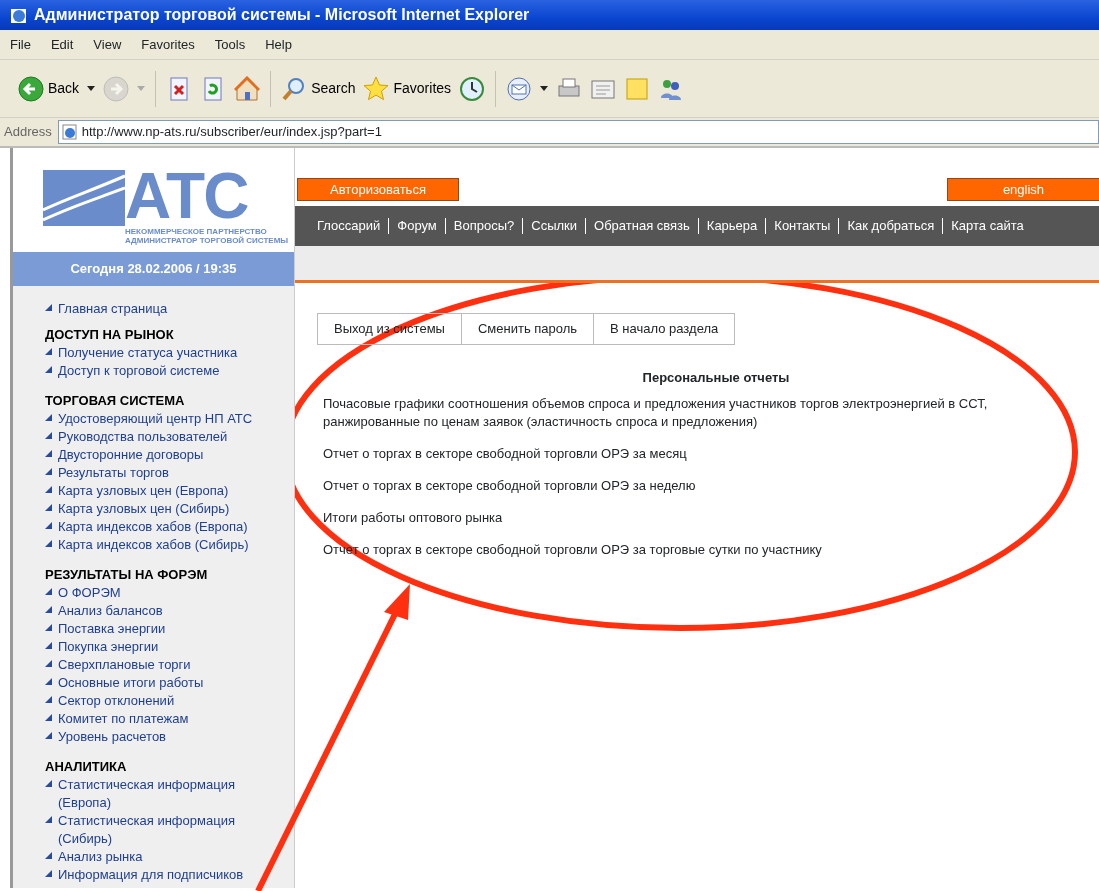 The width and height of the screenshot is (1099, 891). What do you see at coordinates (131, 455) in the screenshot?
I see `sidebar-link: Двусторонние договоры` at bounding box center [131, 455].